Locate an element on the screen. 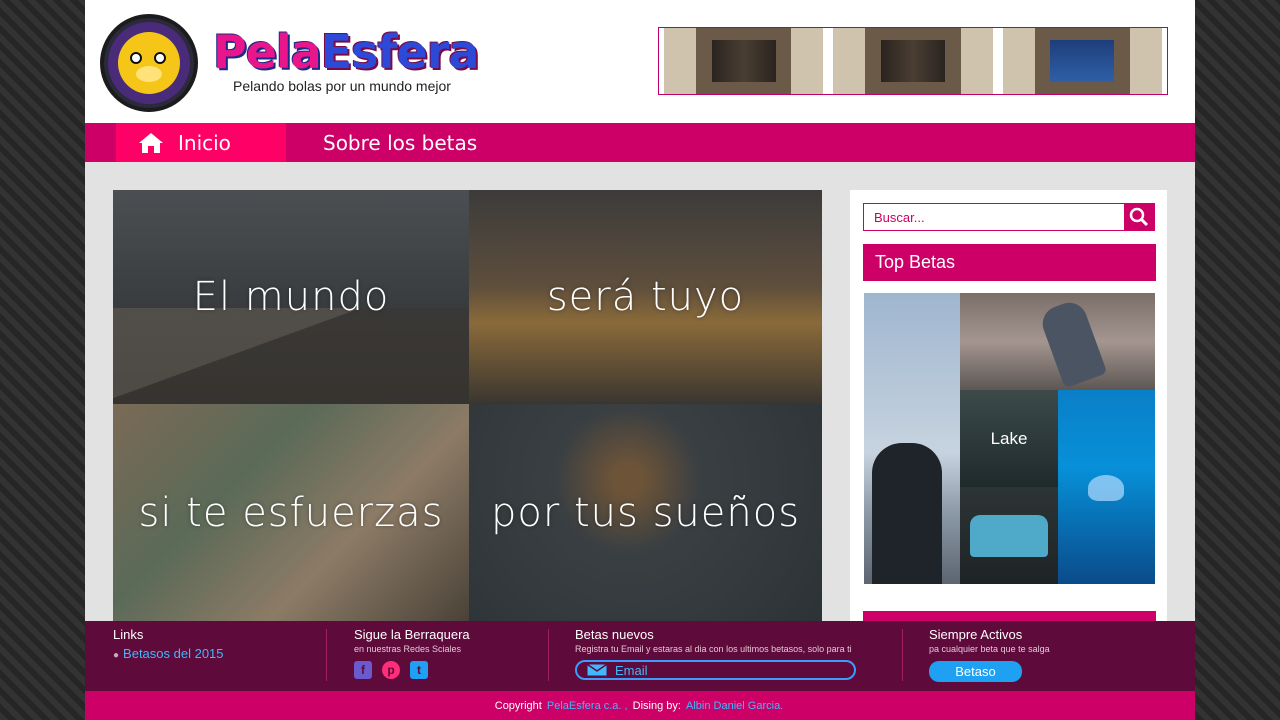  sidebar-section-header is located at coordinates (1009, 616).